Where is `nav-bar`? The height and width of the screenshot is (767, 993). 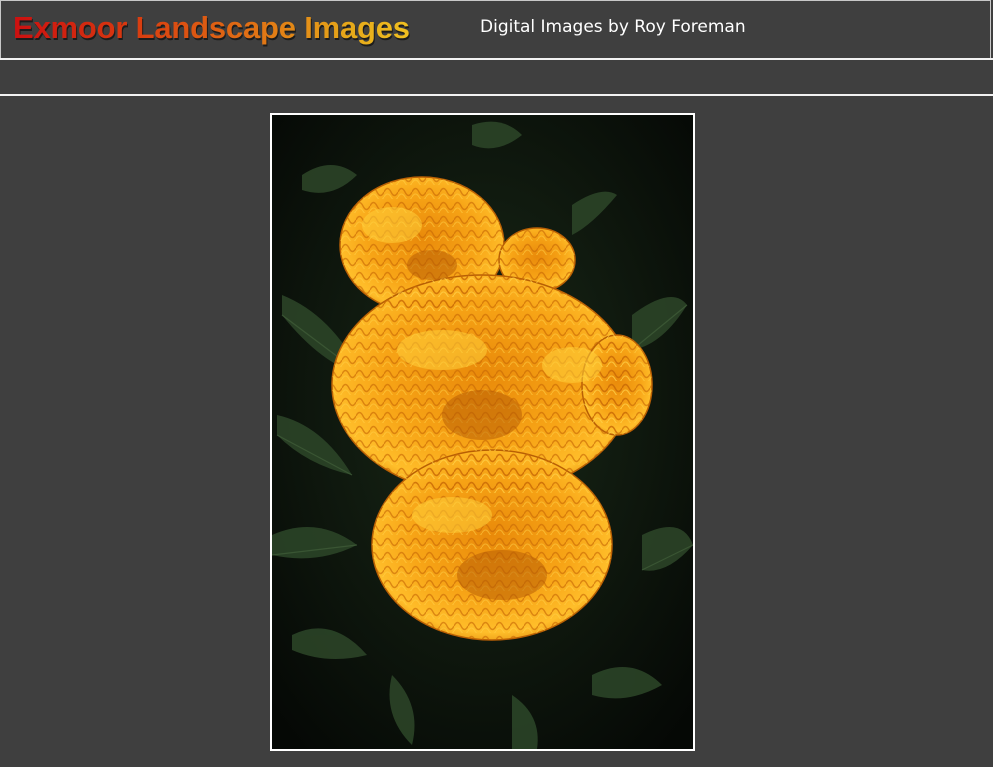 nav-bar is located at coordinates (496, 77).